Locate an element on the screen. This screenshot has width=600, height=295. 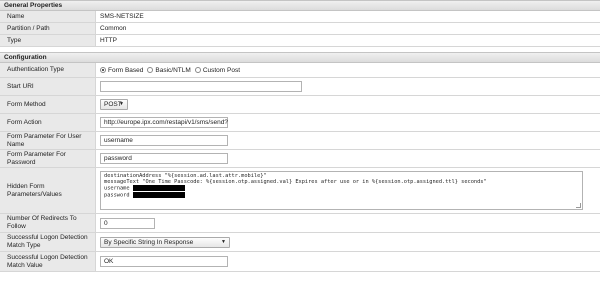
partition-row: Partition / Path Common is located at coordinates (300, 29).